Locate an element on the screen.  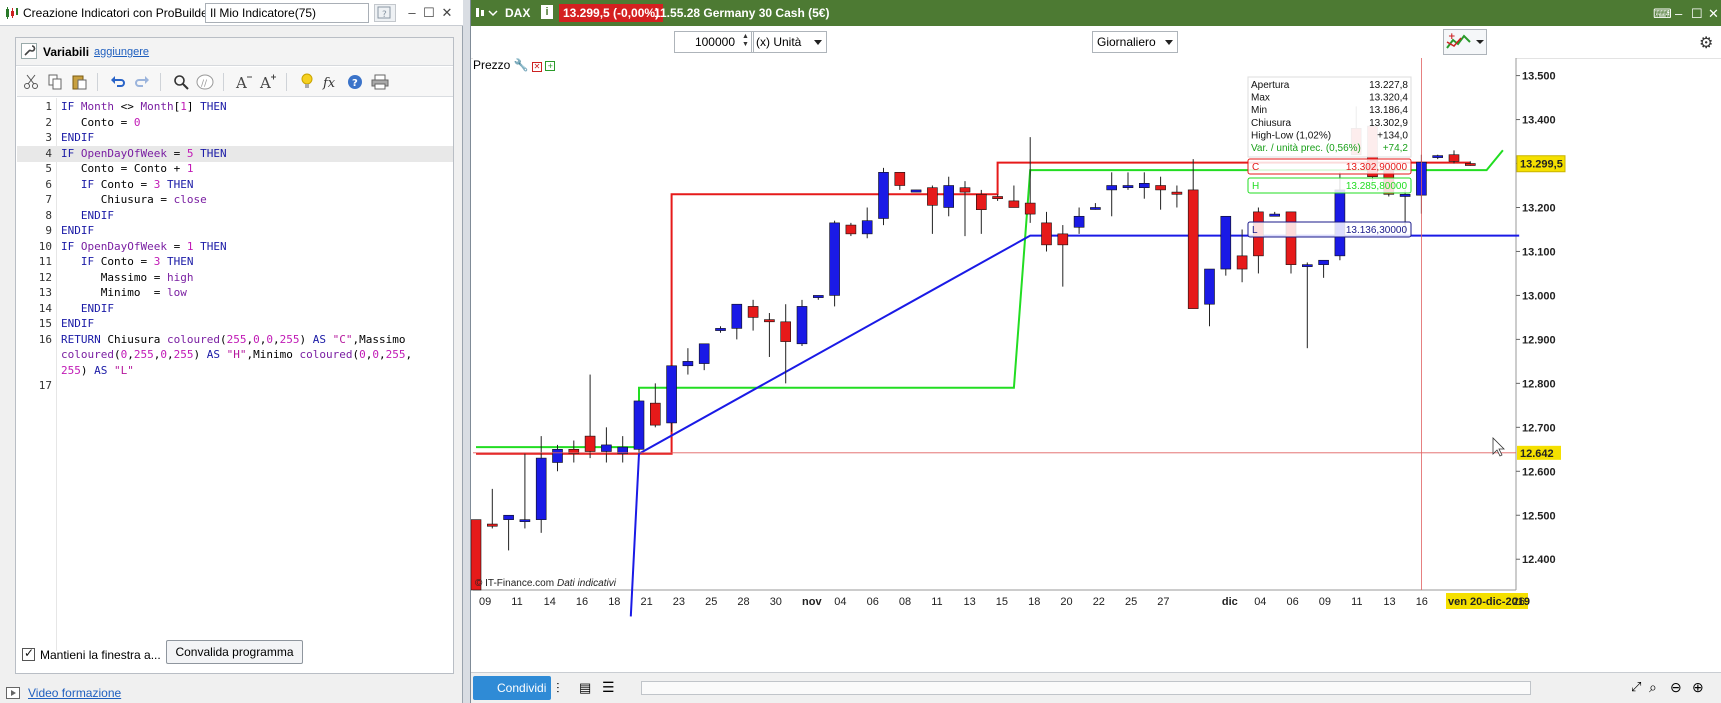
close-icon: ✕ is located at coordinates (447, 13).